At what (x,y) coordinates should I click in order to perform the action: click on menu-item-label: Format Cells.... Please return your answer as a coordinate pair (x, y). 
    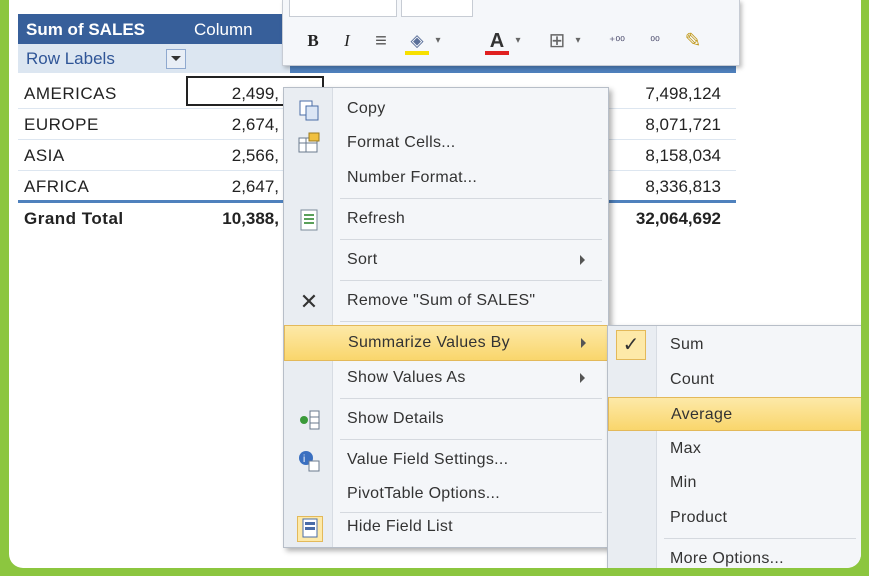
    Looking at the image, I should click on (401, 142).